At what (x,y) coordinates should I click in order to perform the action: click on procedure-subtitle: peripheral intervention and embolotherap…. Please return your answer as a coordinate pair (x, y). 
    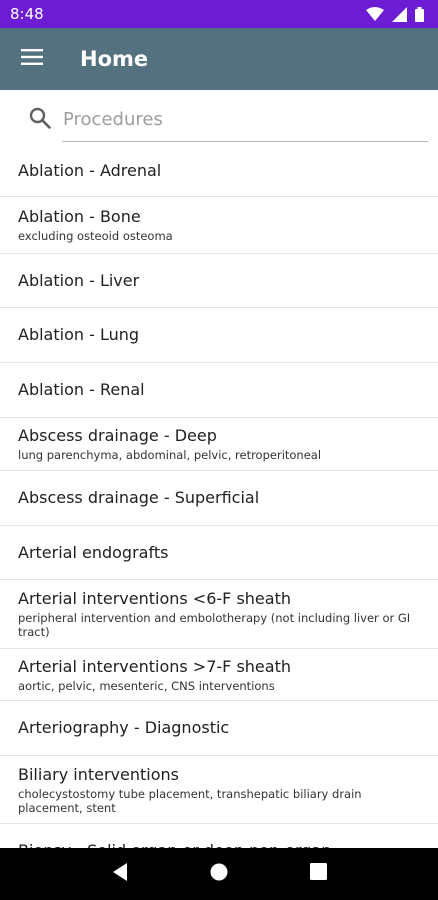
    Looking at the image, I should click on (214, 625).